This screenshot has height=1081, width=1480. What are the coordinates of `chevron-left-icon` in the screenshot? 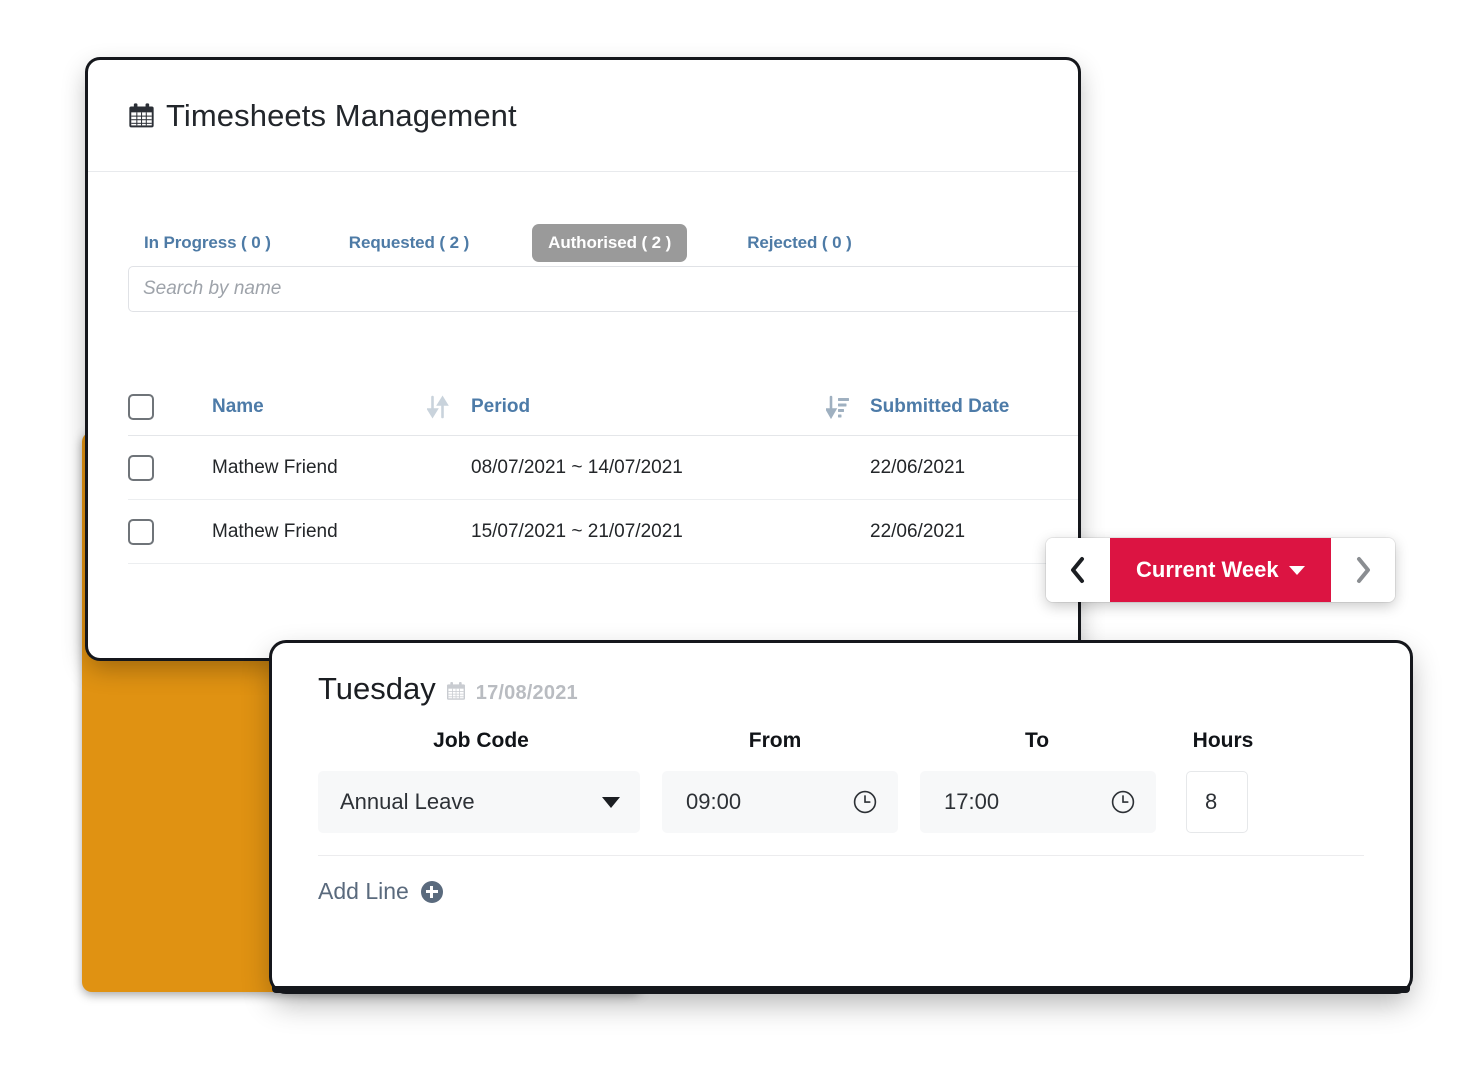 It's located at (1077, 570).